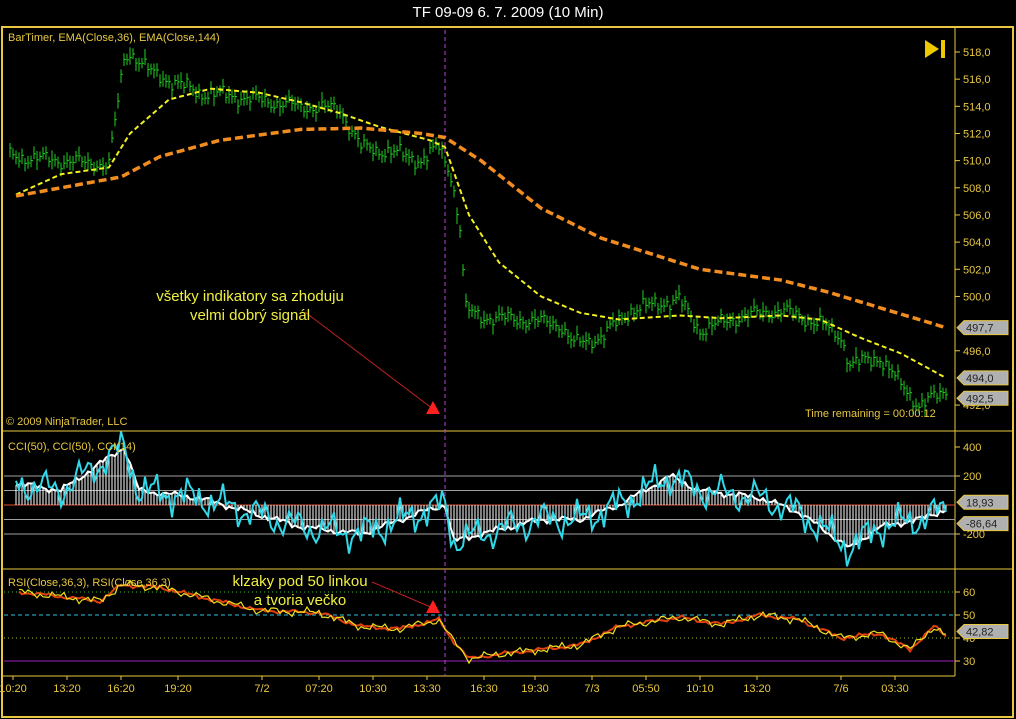 This screenshot has width=1016, height=719. What do you see at coordinates (535, 689) in the screenshot?
I see `x-tick-label: 19:30` at bounding box center [535, 689].